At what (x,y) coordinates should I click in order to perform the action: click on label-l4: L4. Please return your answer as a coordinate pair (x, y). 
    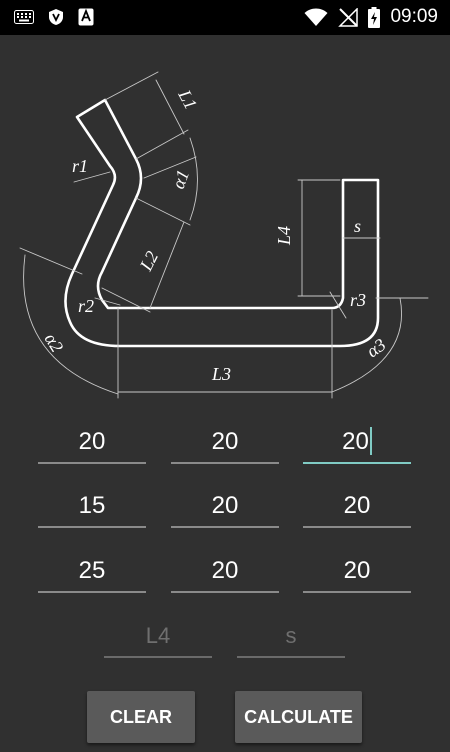
    Looking at the image, I should click on (284, 236).